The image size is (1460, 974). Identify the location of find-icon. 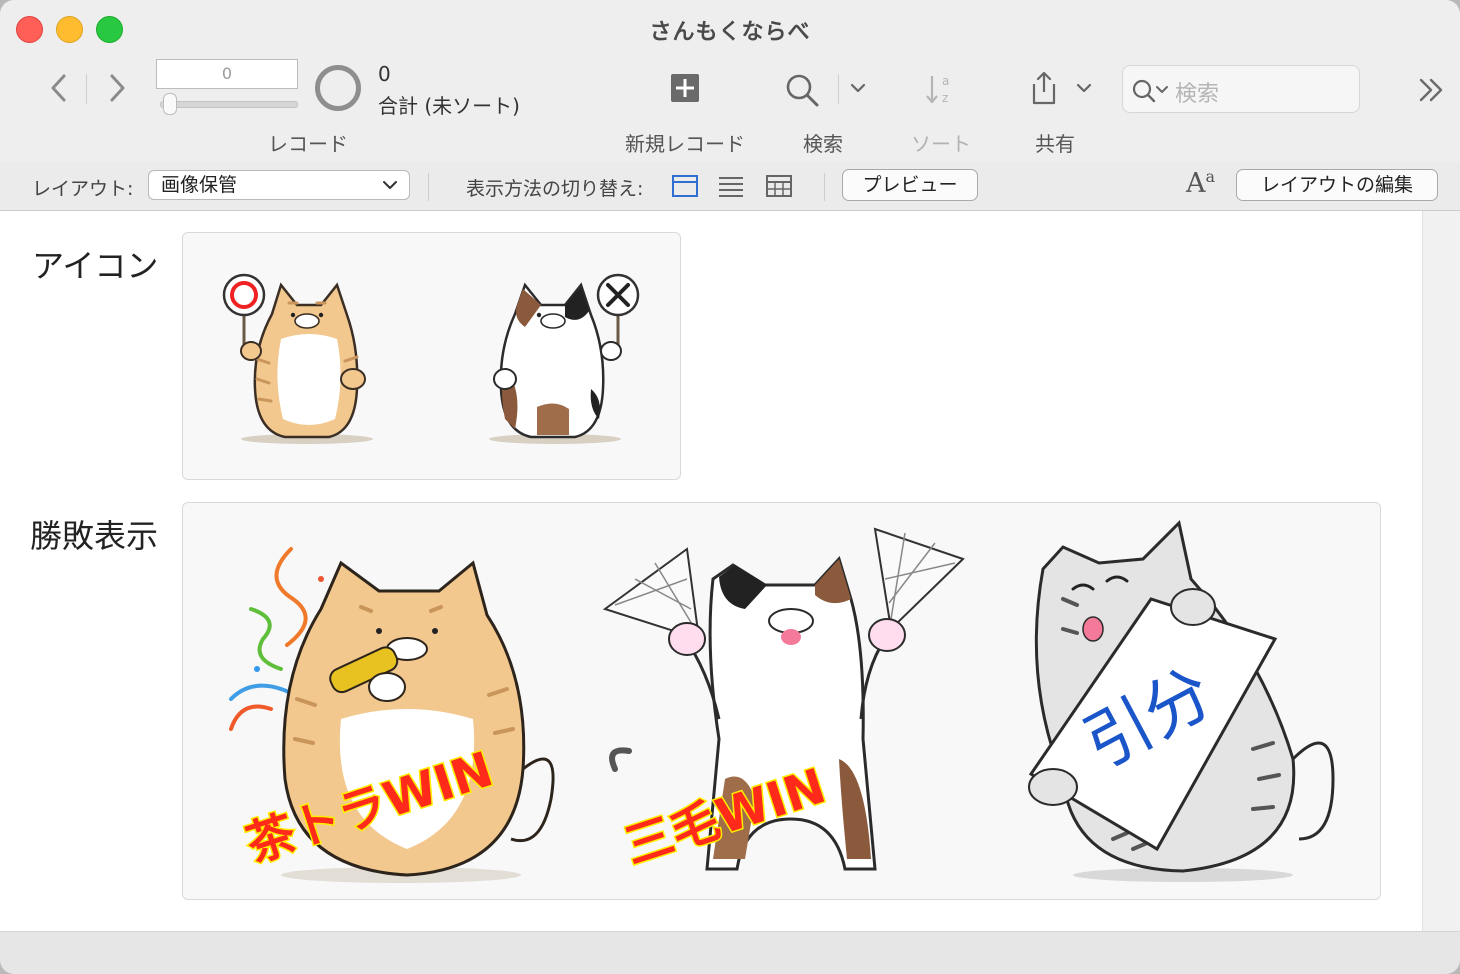
(802, 90).